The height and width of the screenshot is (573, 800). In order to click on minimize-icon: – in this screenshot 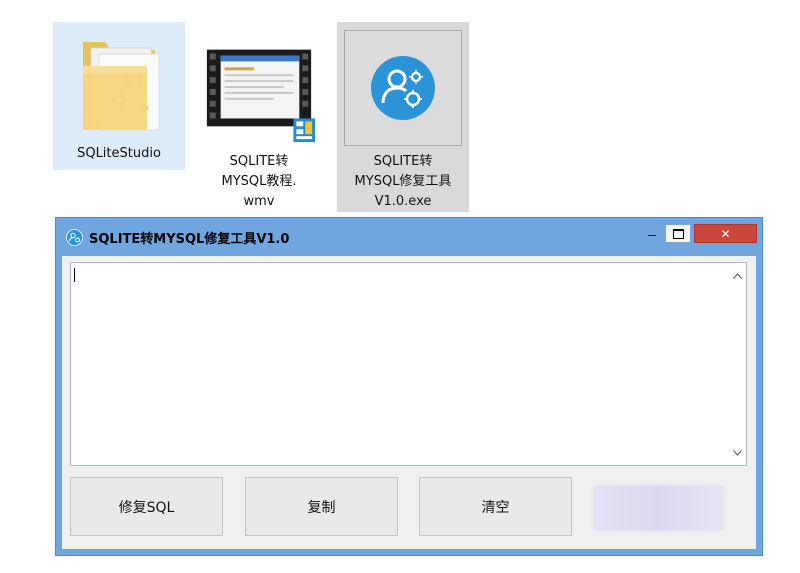, I will do `click(652, 234)`.